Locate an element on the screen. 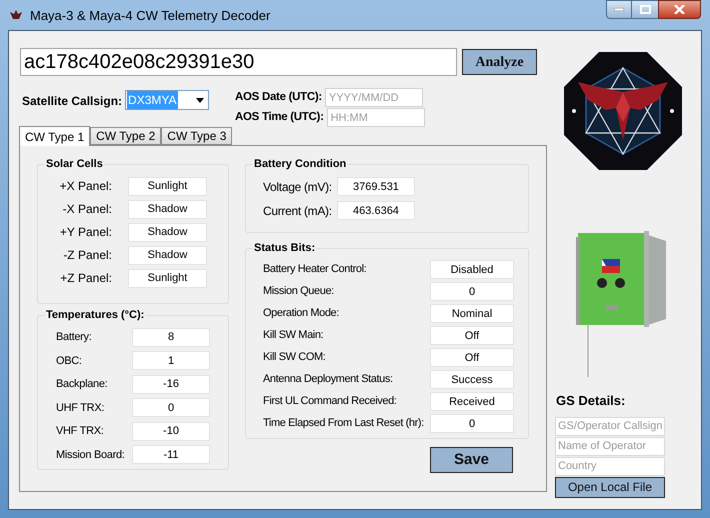  value-field: 1 is located at coordinates (171, 360).